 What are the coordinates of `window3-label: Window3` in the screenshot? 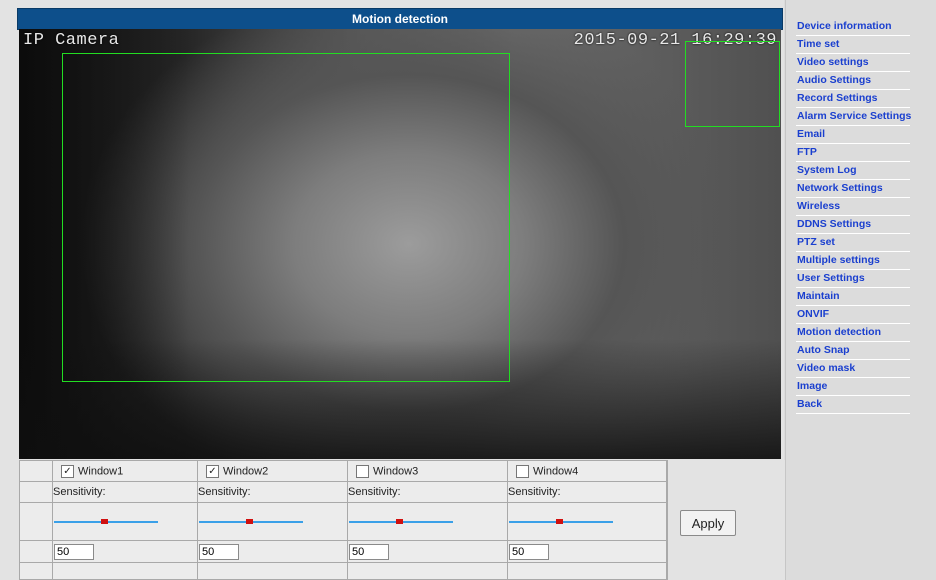 It's located at (396, 470).